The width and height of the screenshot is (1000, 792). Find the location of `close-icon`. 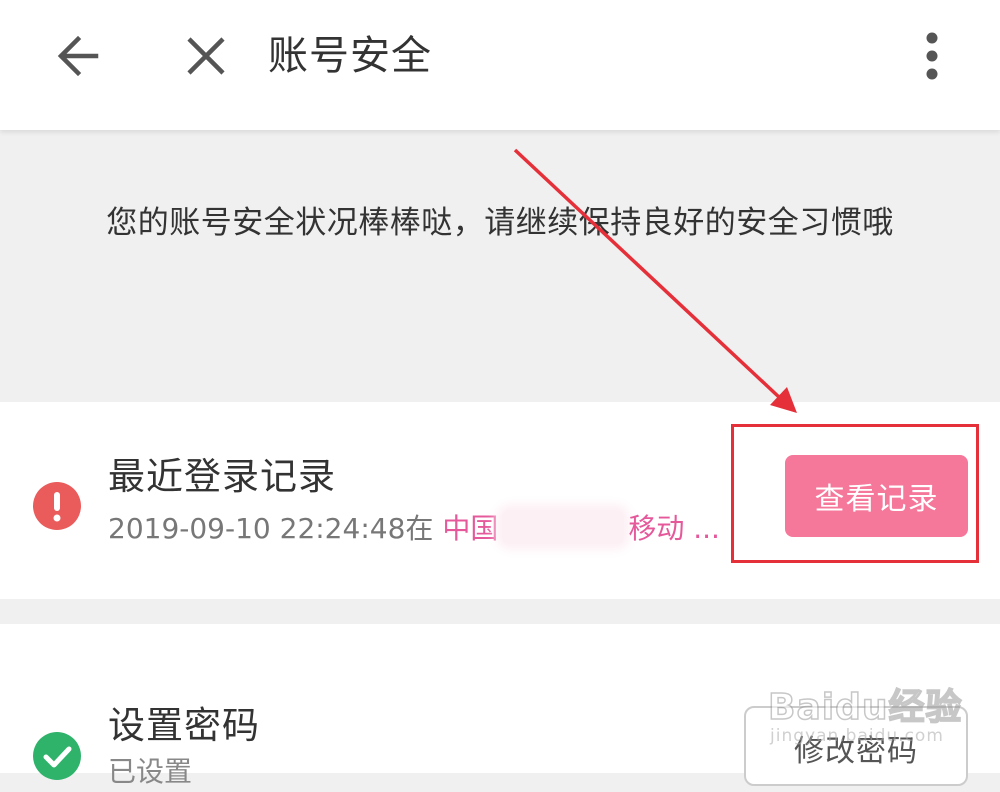

close-icon is located at coordinates (206, 56).